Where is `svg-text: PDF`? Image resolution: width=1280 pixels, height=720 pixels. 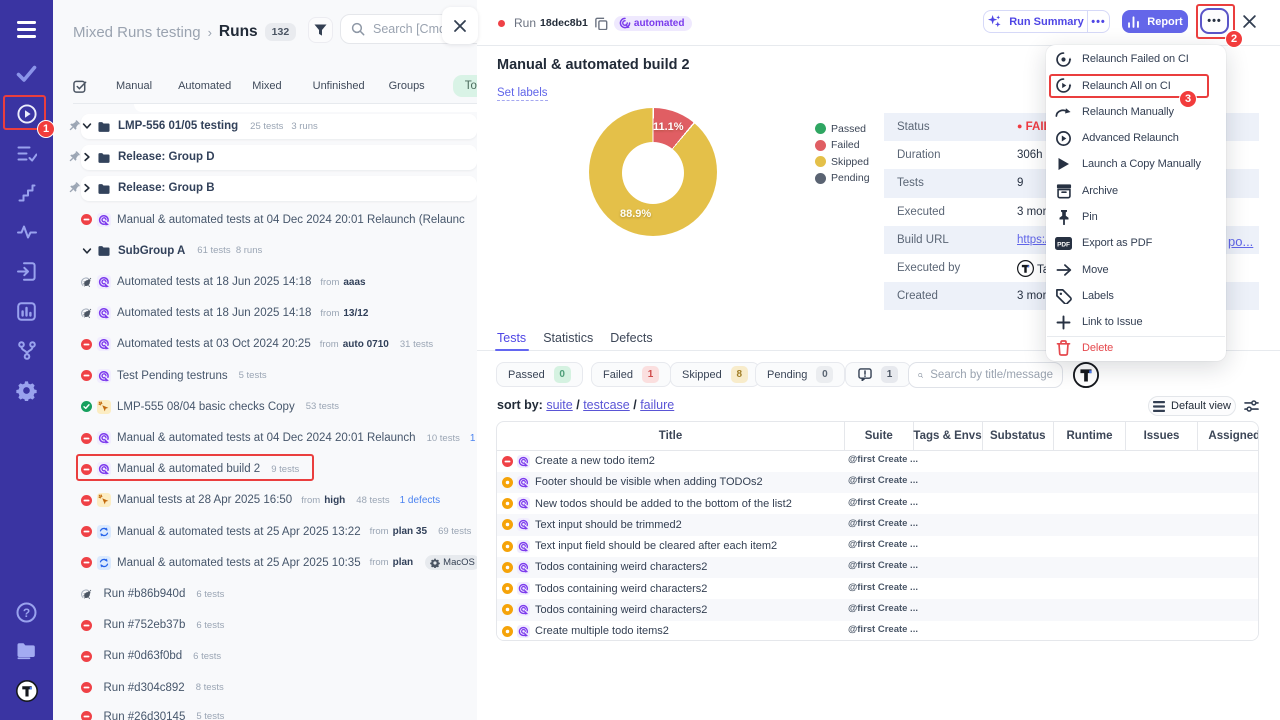
svg-text: PDF is located at coordinates (1063, 244).